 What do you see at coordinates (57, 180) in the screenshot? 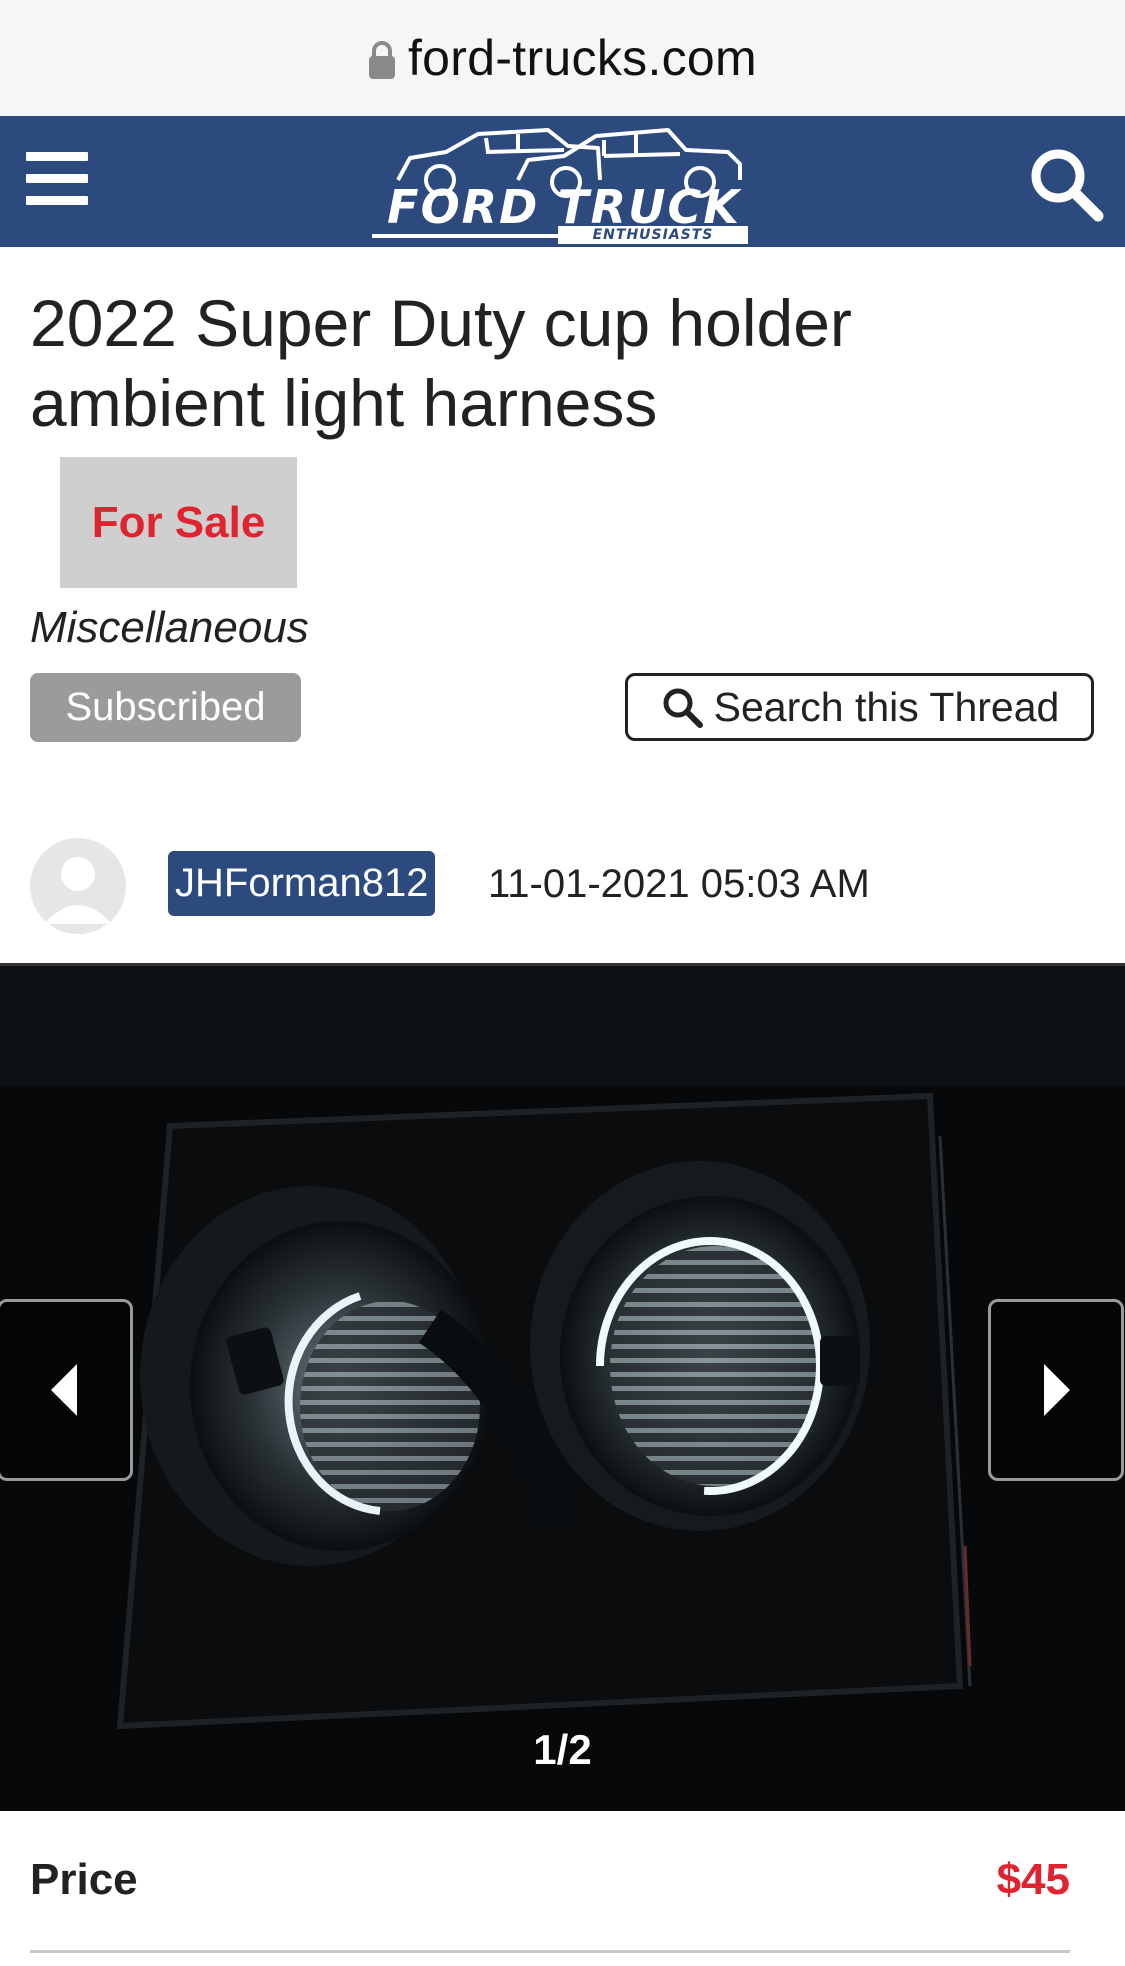
I see `menu-icon` at bounding box center [57, 180].